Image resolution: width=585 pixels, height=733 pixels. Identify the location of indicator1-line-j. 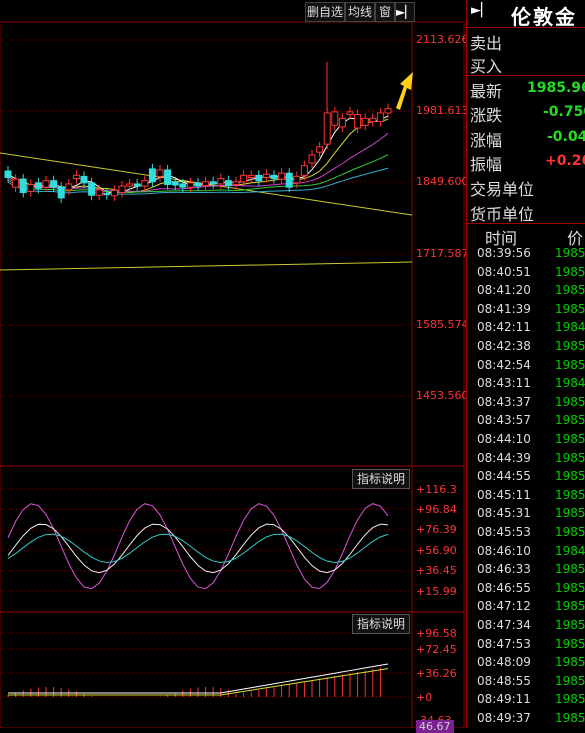
(198, 546).